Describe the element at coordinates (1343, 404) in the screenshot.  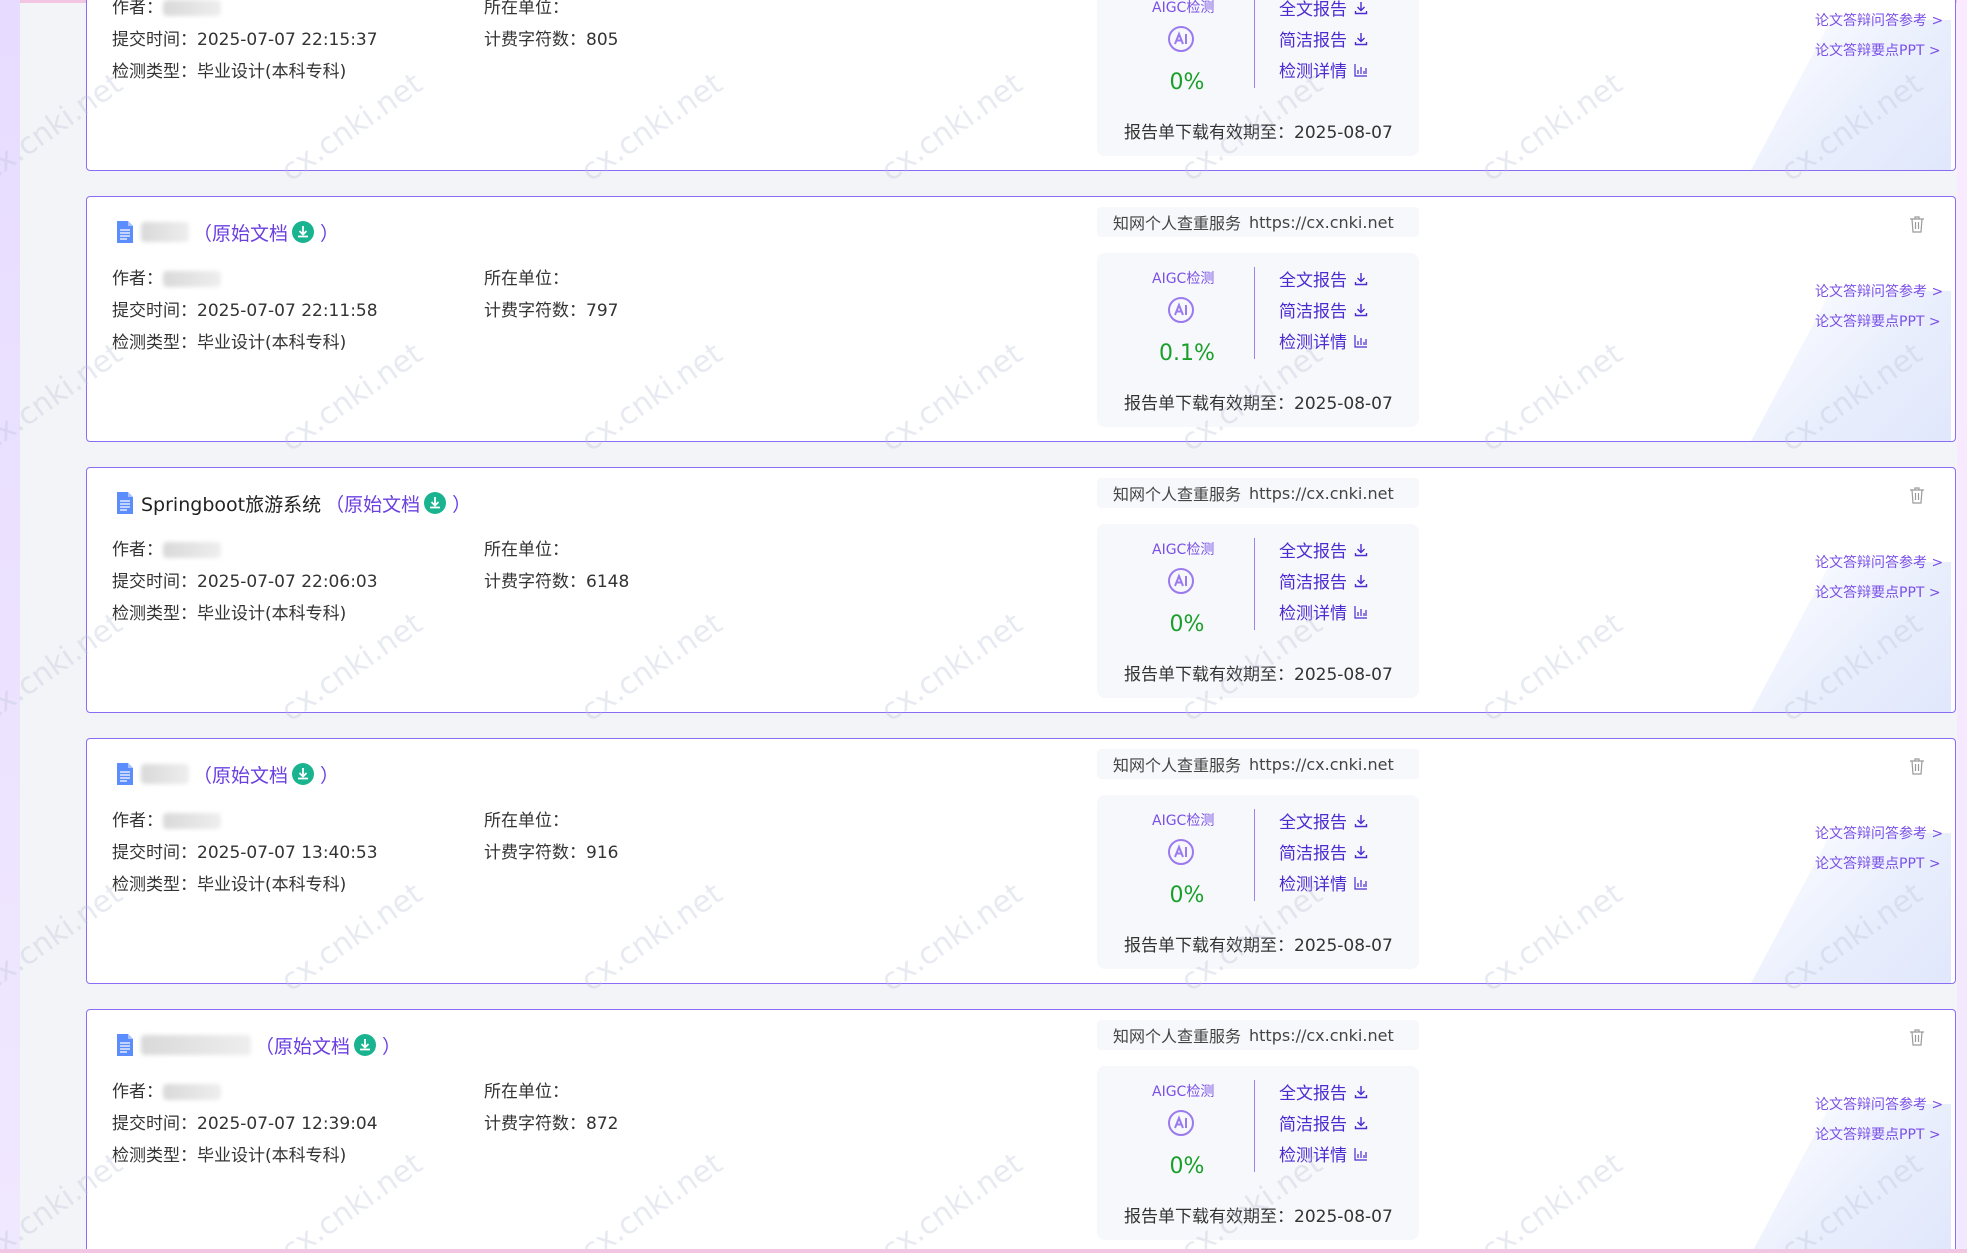
I see `expiry-date: 2025-08-07` at that location.